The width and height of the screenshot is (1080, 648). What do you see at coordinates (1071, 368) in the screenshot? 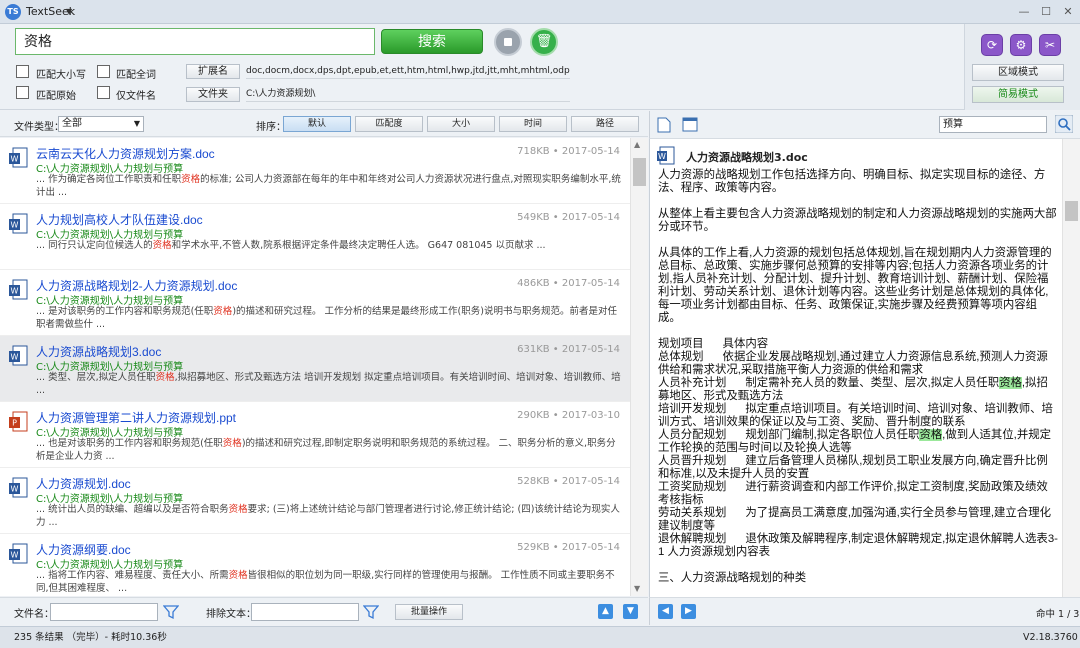
I see `preview-scrollbar` at bounding box center [1071, 368].